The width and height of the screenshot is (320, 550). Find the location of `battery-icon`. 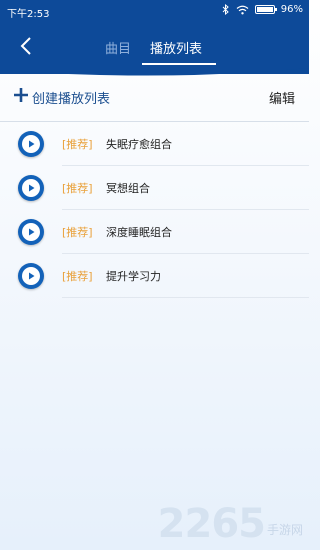

battery-icon is located at coordinates (265, 9).